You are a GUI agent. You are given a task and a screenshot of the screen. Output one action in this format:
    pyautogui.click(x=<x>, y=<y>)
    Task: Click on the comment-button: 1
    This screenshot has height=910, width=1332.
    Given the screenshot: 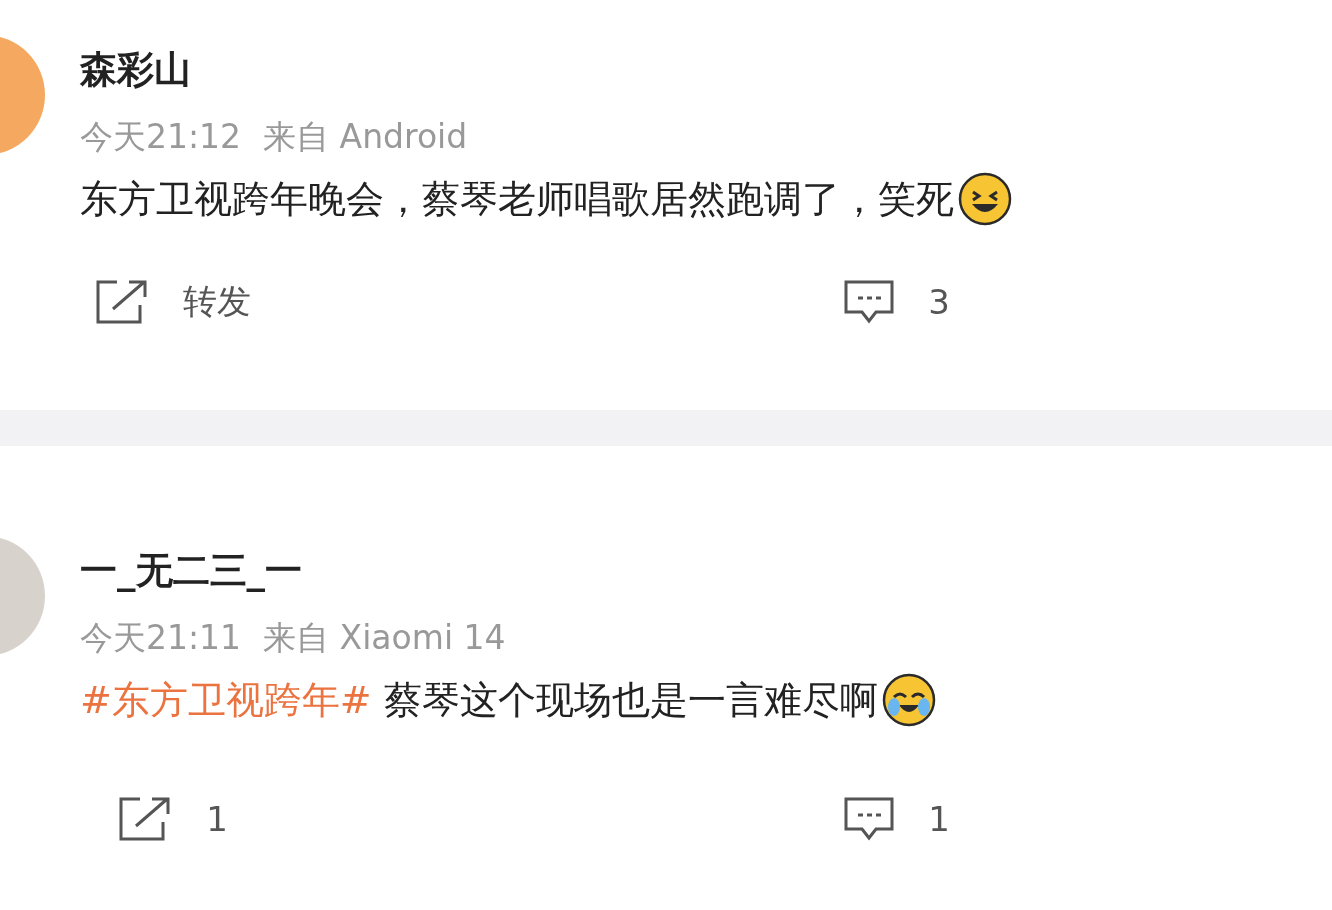 What is the action you would take?
    pyautogui.click(x=897, y=819)
    